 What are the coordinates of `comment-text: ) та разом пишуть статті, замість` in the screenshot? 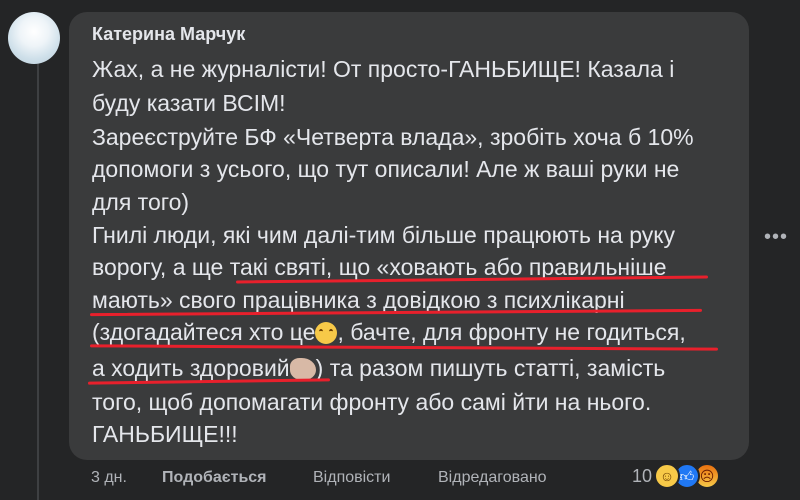 It's located at (490, 368).